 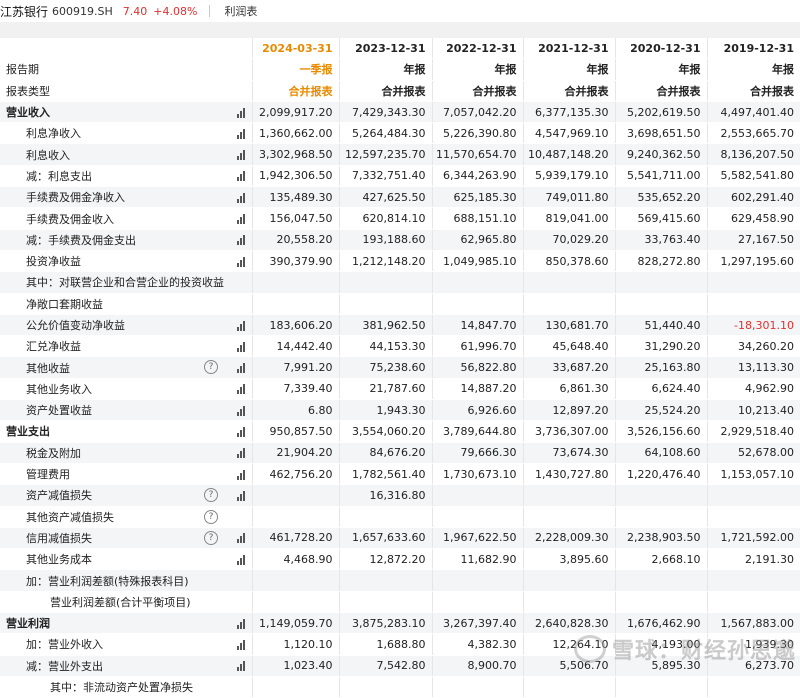 I want to click on row-label: 公允价值变动净收益, so click(x=116, y=325).